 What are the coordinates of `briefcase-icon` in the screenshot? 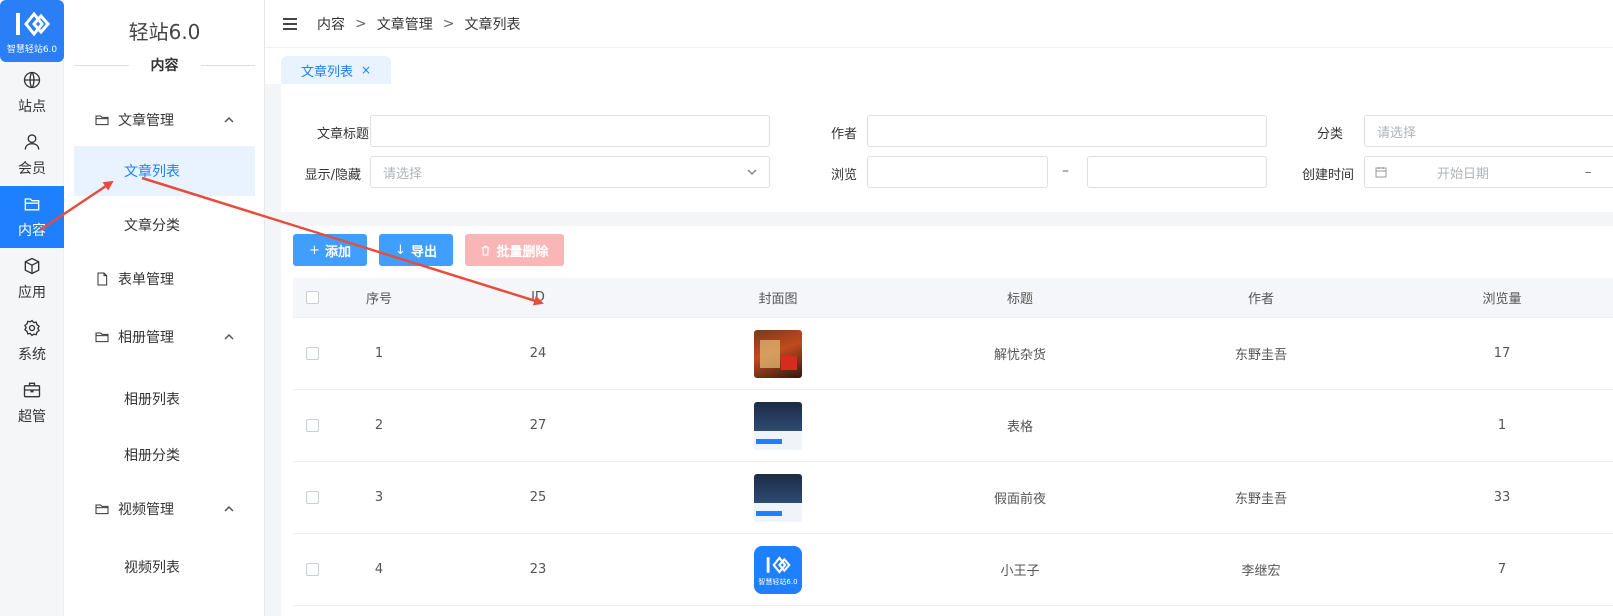 It's located at (32, 390).